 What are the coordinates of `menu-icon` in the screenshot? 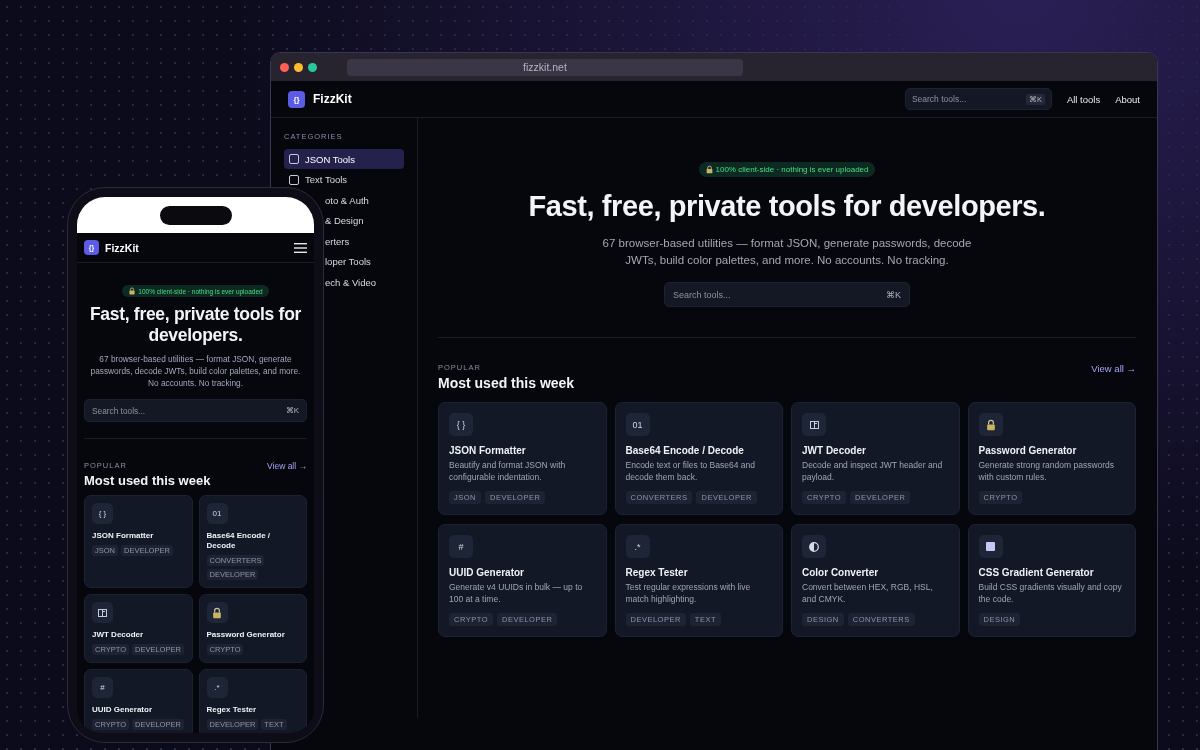 It's located at (300, 247).